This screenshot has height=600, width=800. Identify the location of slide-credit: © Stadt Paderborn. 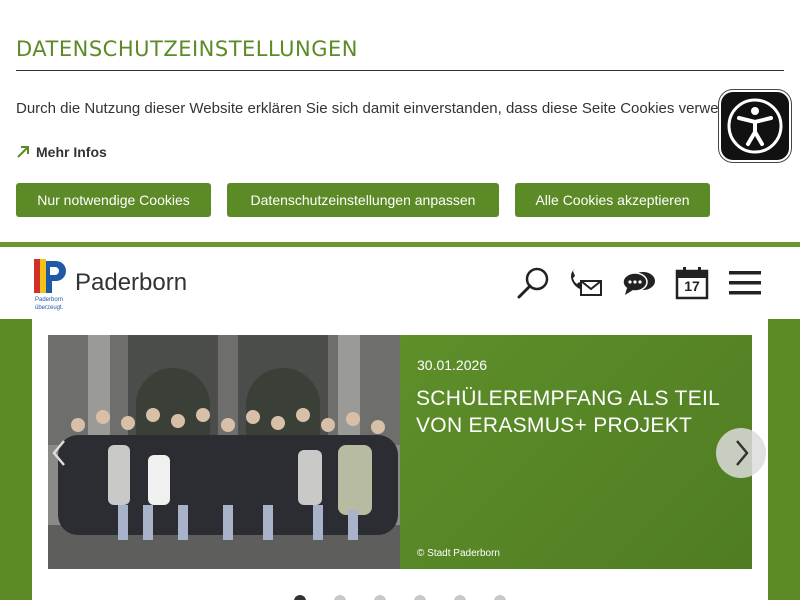
(458, 553).